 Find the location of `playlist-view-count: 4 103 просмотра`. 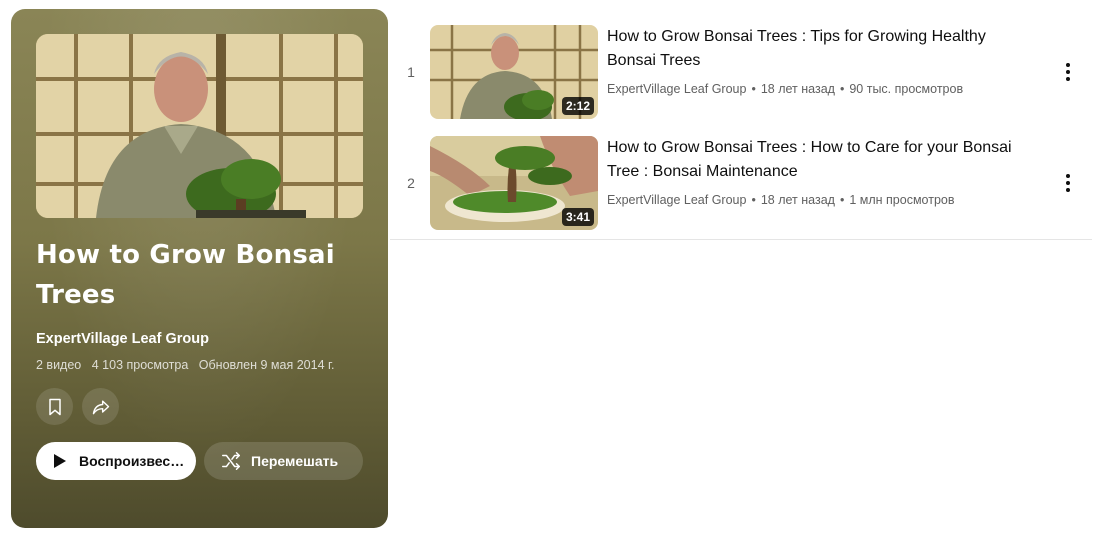

playlist-view-count: 4 103 просмотра is located at coordinates (140, 365).